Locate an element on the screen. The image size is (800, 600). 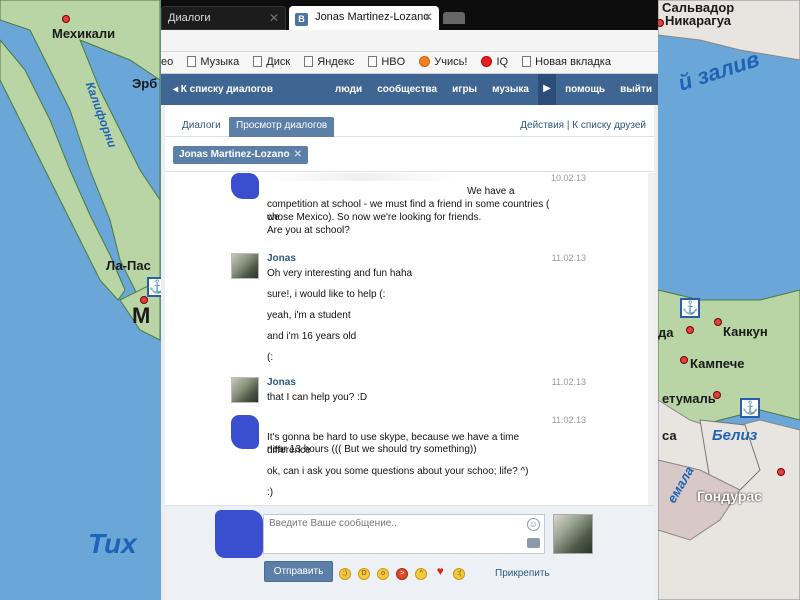
bookmark-label: Диск is located at coordinates (278, 62).